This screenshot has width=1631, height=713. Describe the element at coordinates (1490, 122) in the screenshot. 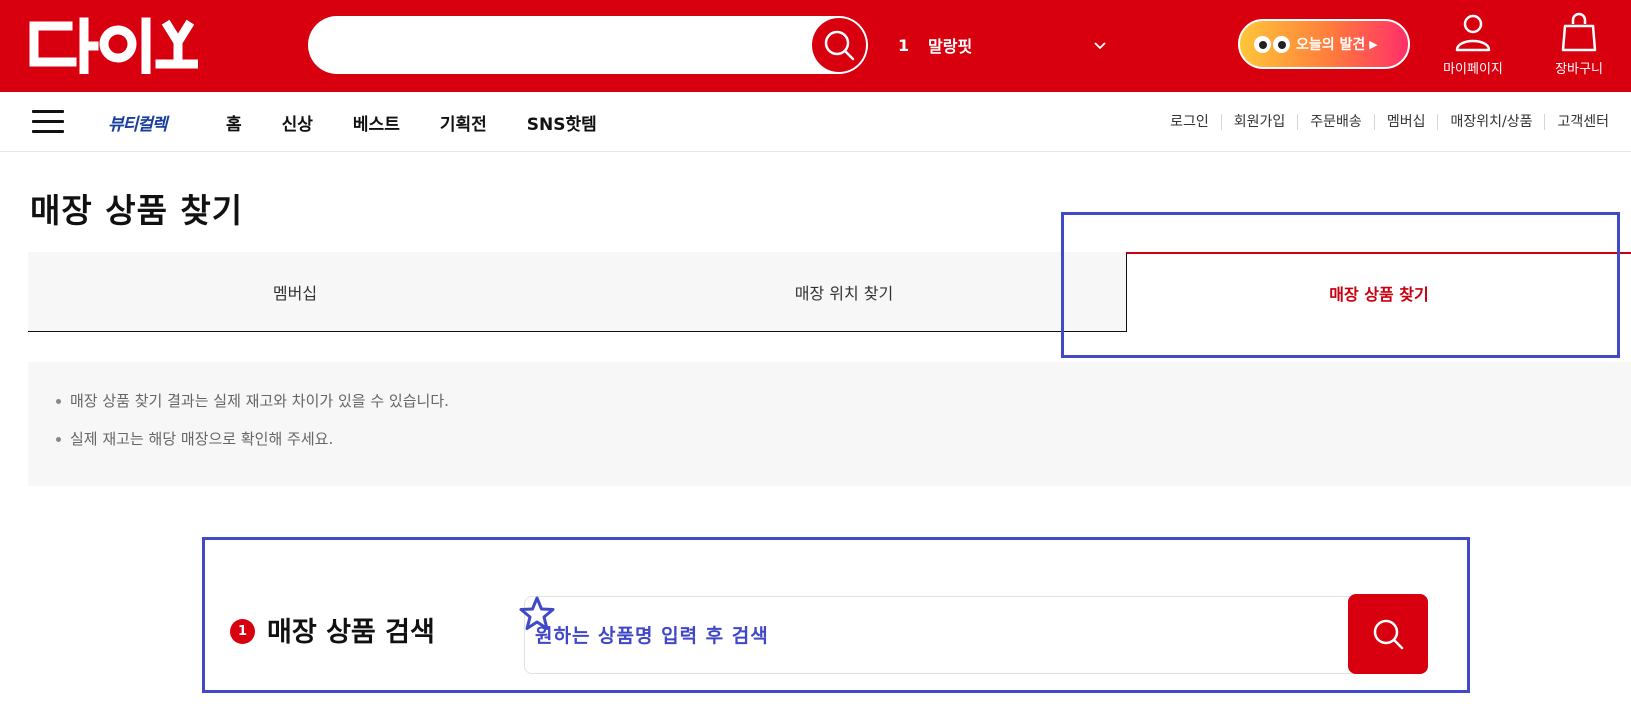

I see `store-location-link: 매장위치/상품` at that location.